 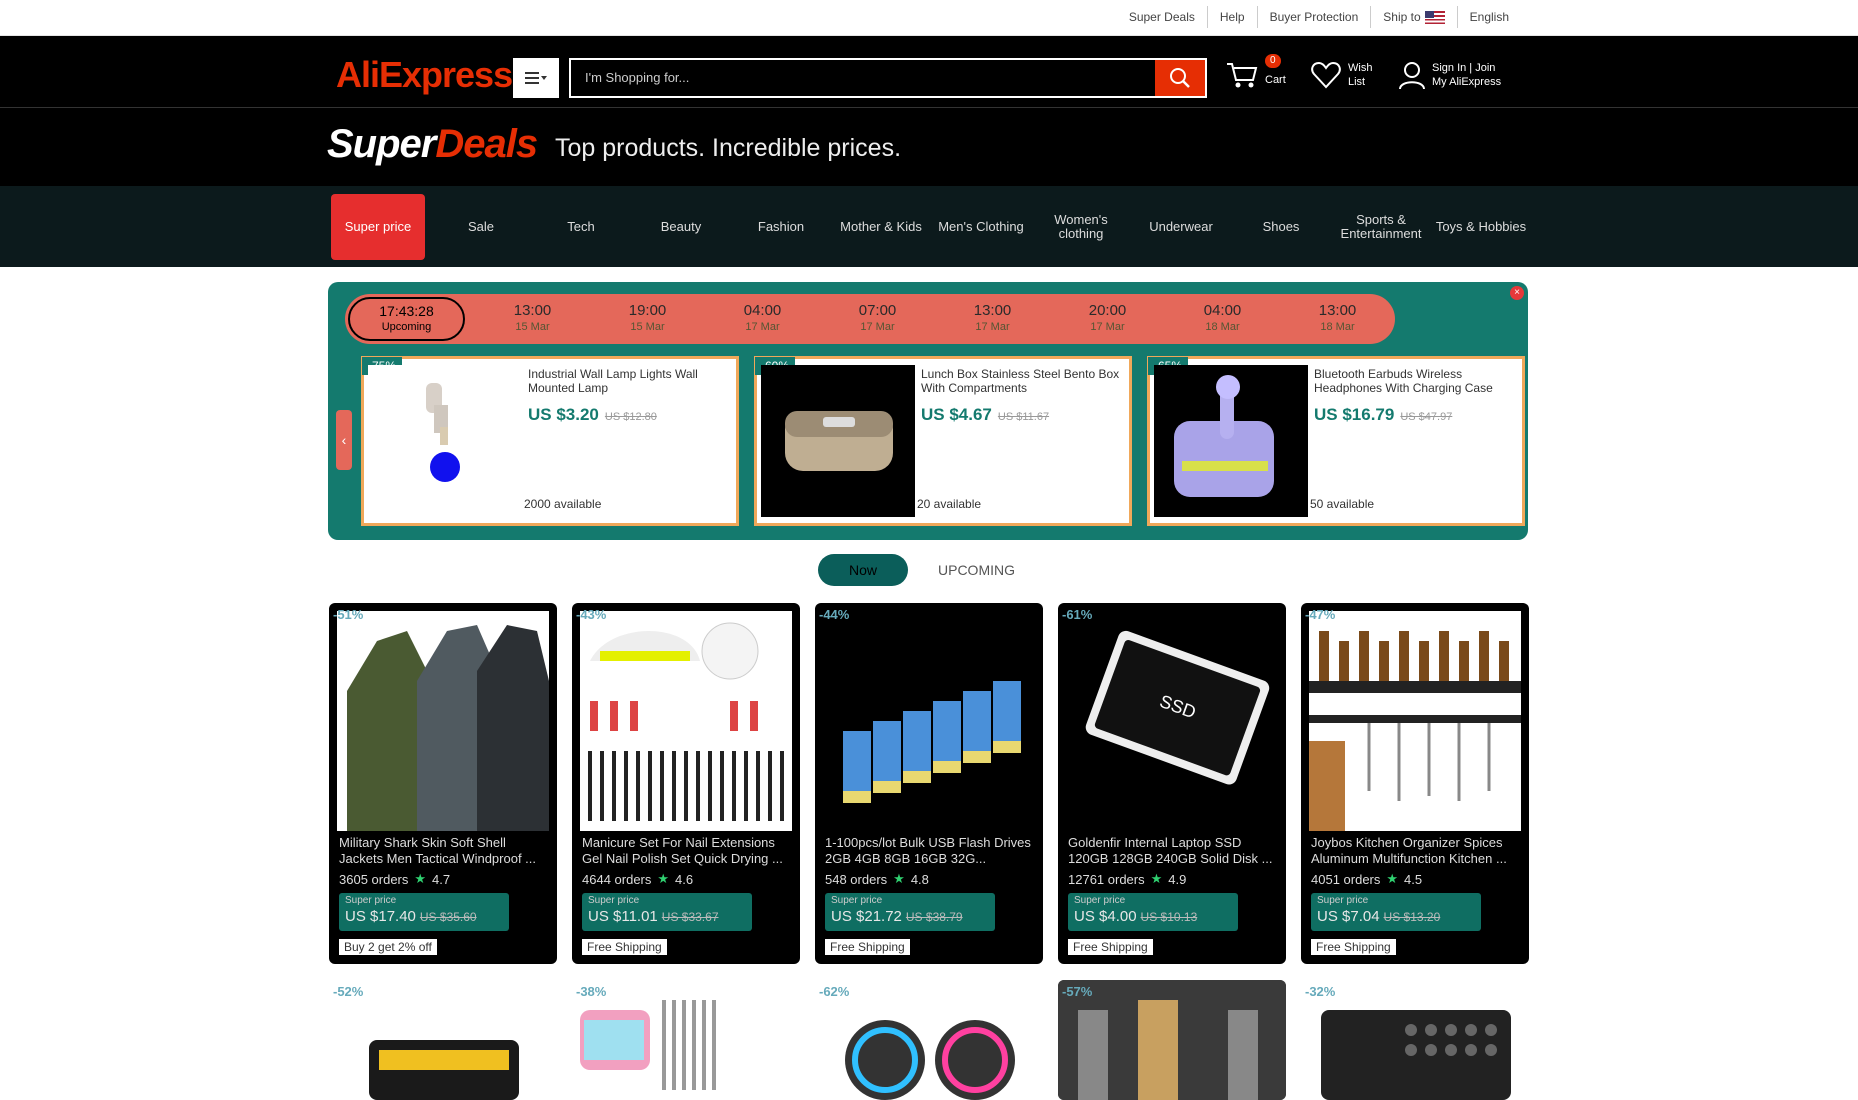 What do you see at coordinates (481, 227) in the screenshot?
I see `category-sale: Sale` at bounding box center [481, 227].